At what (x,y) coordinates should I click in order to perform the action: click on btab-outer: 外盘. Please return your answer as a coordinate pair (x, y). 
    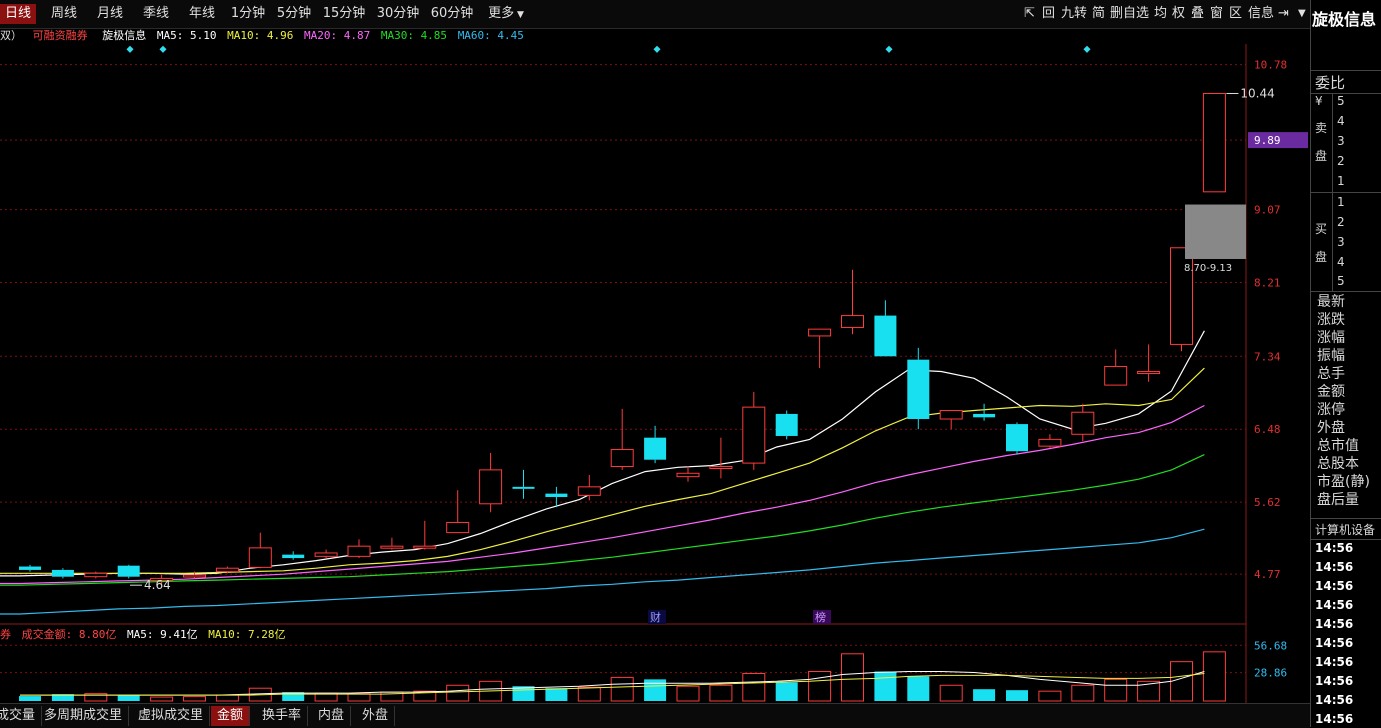
    Looking at the image, I should click on (376, 716).